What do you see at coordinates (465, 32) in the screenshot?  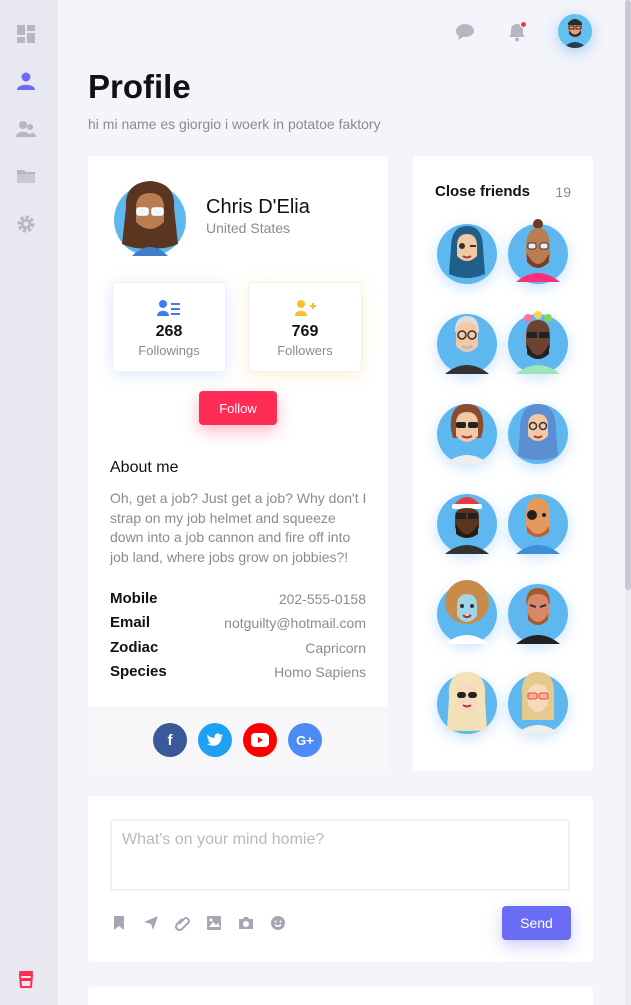 I see `chat-icon` at bounding box center [465, 32].